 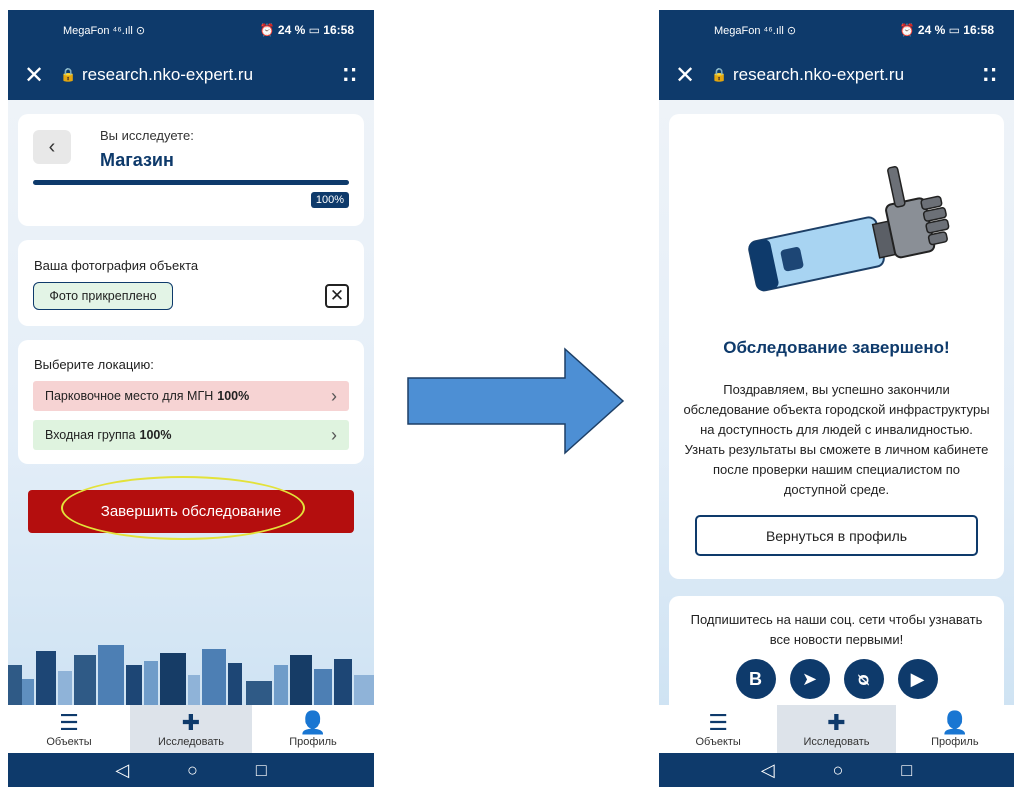 I want to click on back-button: ‹, so click(x=52, y=147).